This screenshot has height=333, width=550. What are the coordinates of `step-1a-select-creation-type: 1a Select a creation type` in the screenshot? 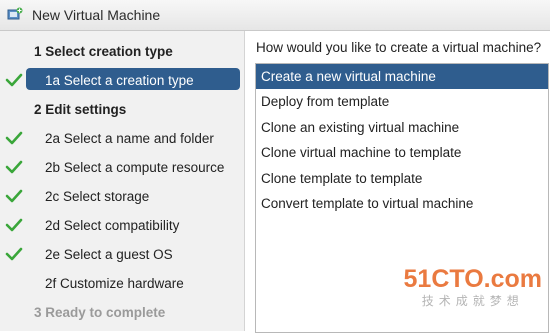 It's located at (122, 80).